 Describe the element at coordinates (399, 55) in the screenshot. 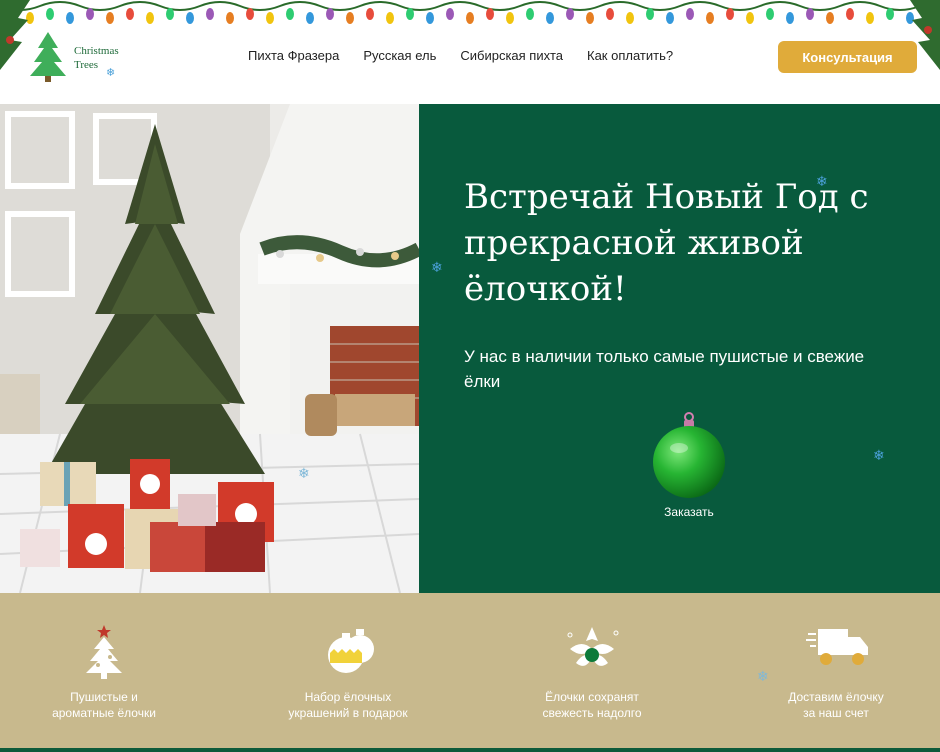

I see `nav-item-russian-spruce: Русская ель` at that location.